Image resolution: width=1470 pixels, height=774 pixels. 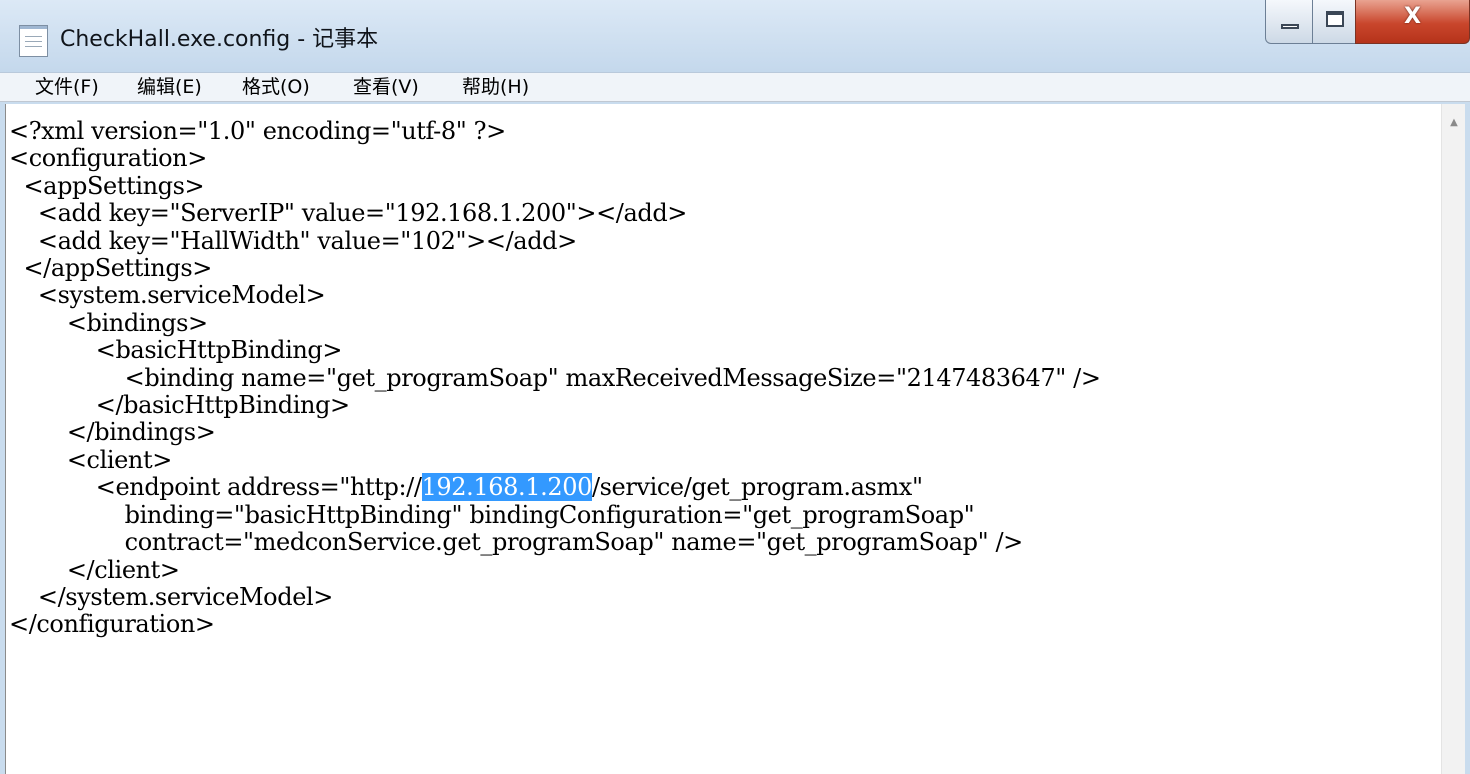 I want to click on text-line: </client>, so click(x=94, y=569).